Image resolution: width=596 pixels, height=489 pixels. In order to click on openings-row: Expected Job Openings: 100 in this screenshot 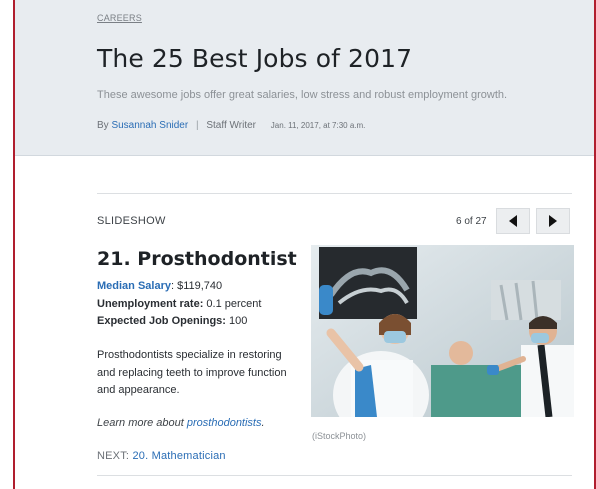, I will do `click(179, 322)`.